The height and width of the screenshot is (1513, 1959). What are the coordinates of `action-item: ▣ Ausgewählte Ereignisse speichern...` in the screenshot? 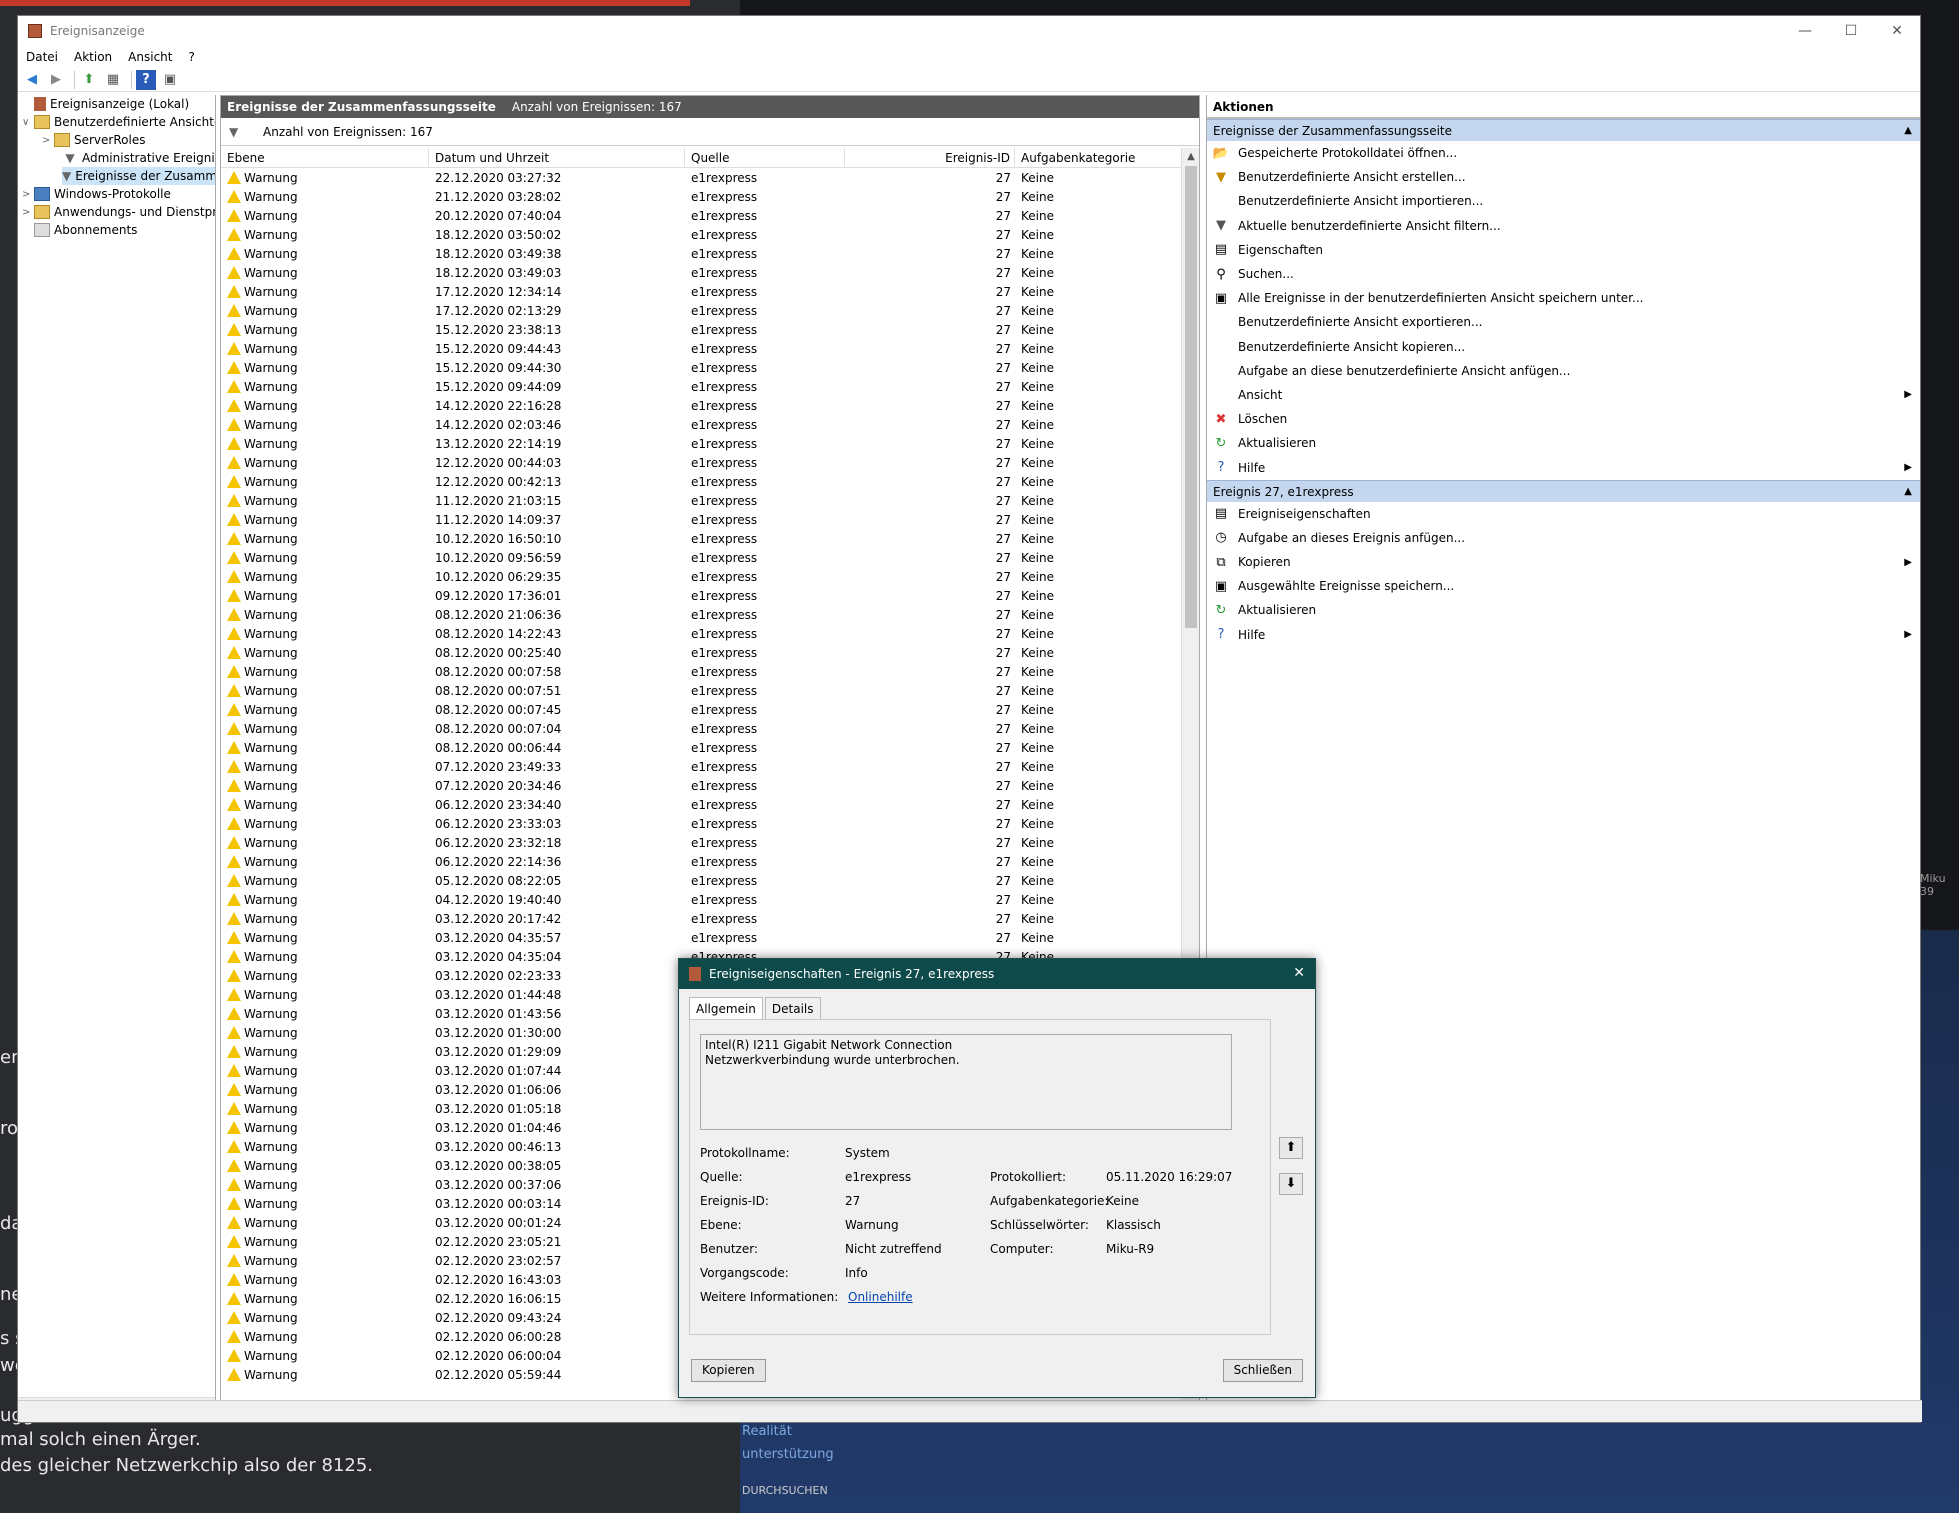 It's located at (1563, 586).